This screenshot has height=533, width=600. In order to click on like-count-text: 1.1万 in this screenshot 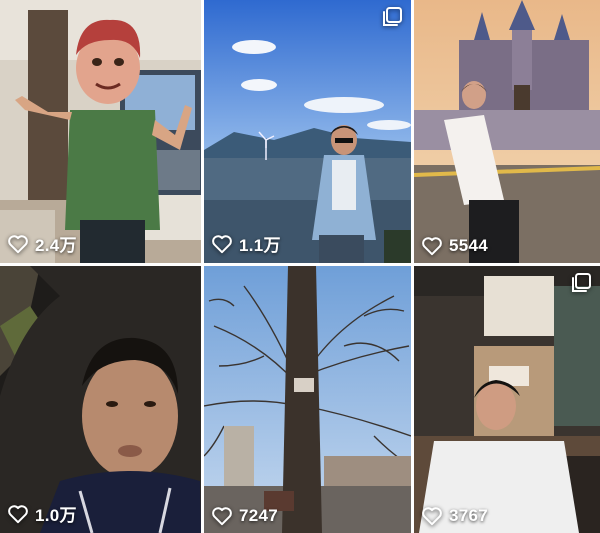, I will do `click(260, 245)`.